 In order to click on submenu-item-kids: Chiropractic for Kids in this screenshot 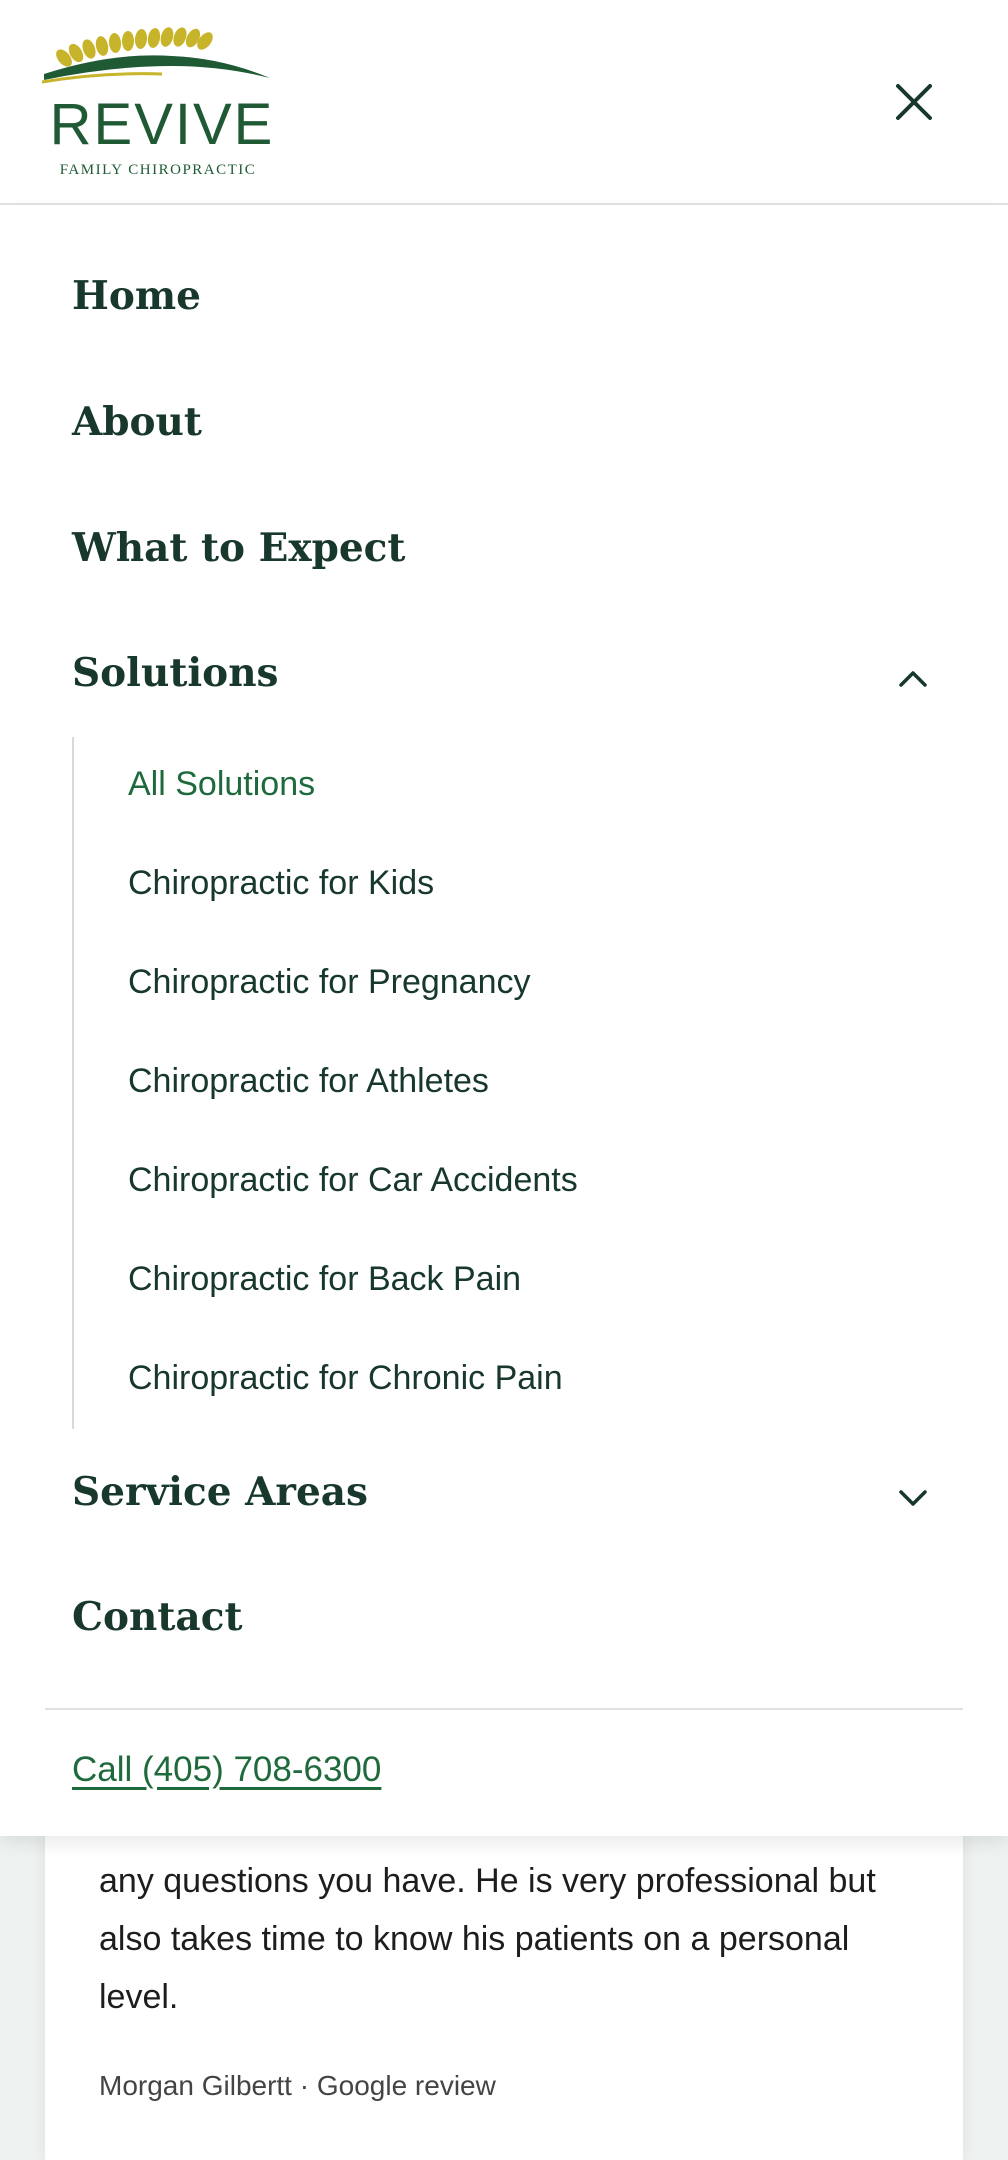, I will do `click(281, 883)`.